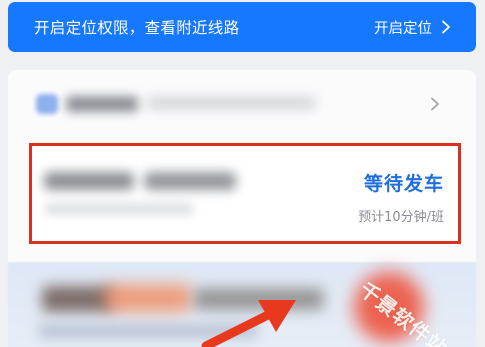 The height and width of the screenshot is (347, 485). Describe the element at coordinates (248, 323) in the screenshot. I see `red-arrow-annotation` at that location.